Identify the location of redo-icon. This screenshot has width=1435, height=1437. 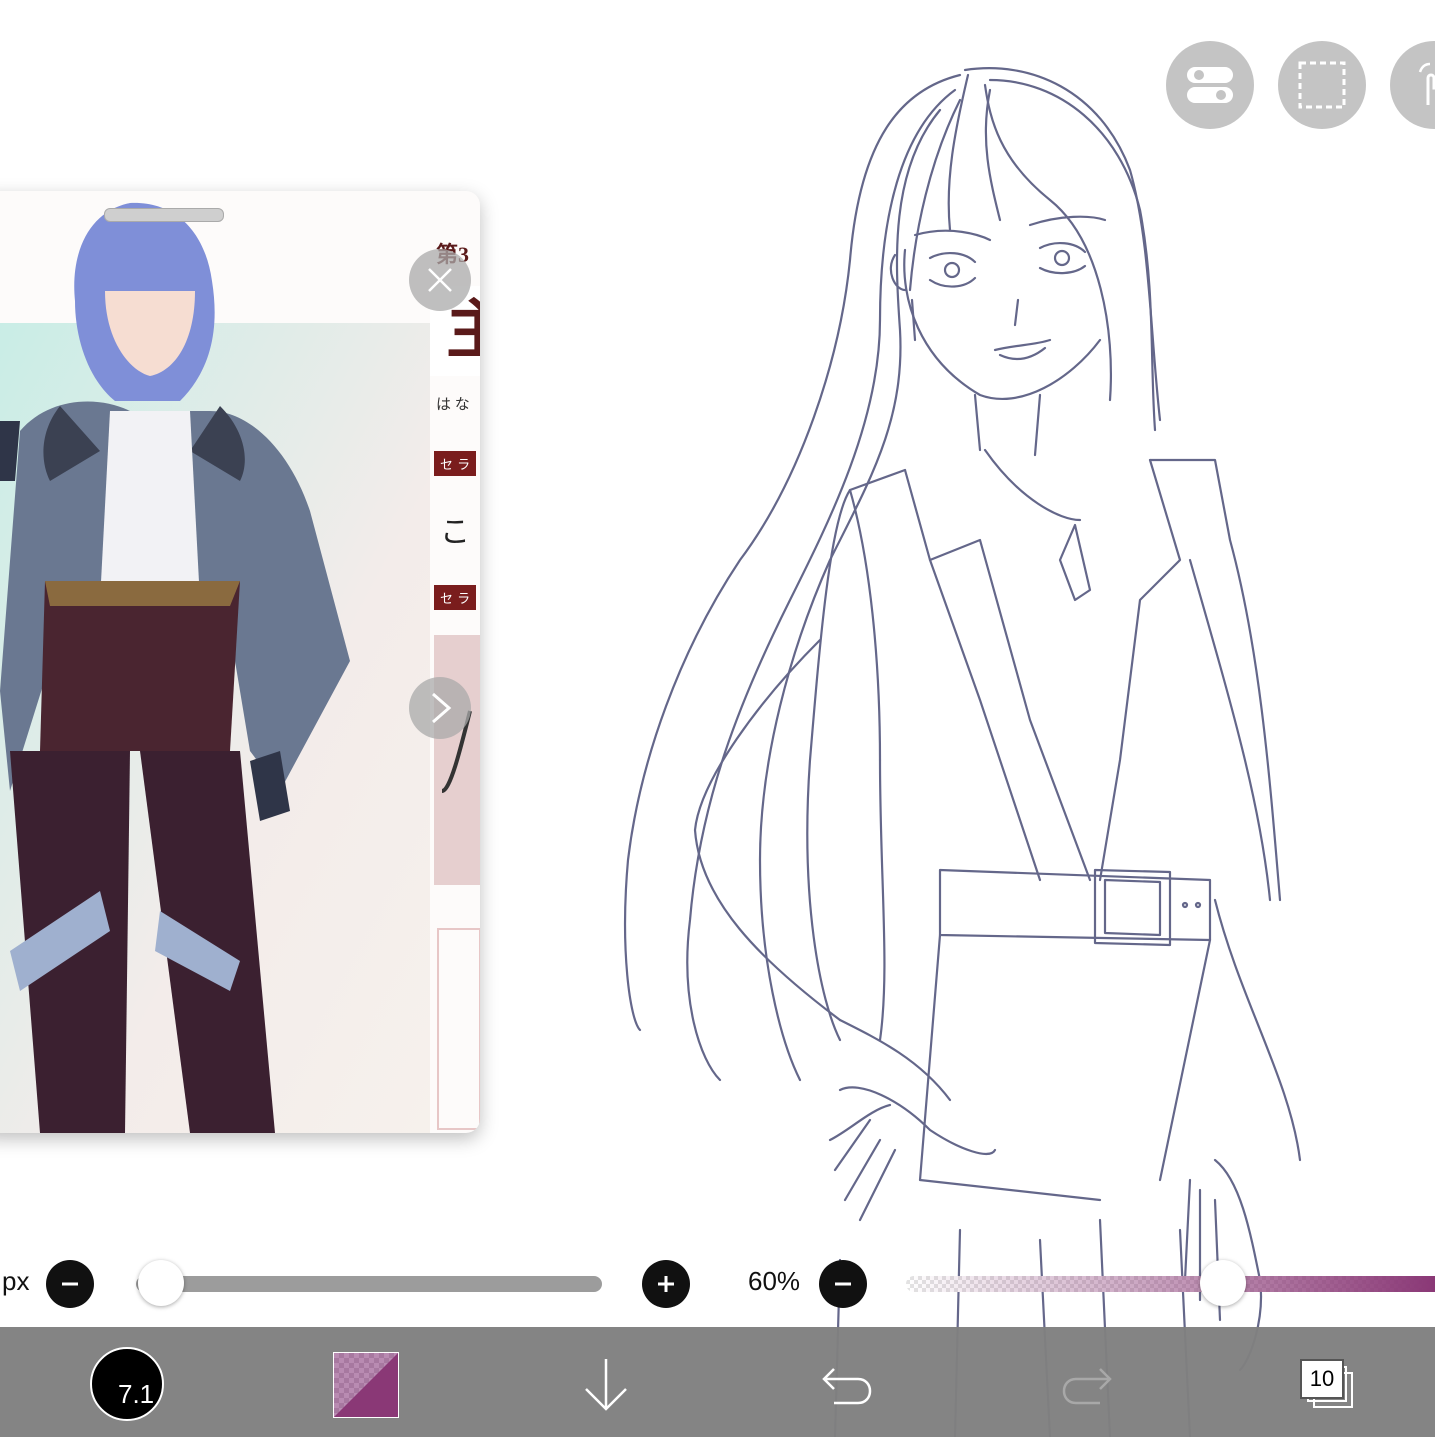
(1087, 1386).